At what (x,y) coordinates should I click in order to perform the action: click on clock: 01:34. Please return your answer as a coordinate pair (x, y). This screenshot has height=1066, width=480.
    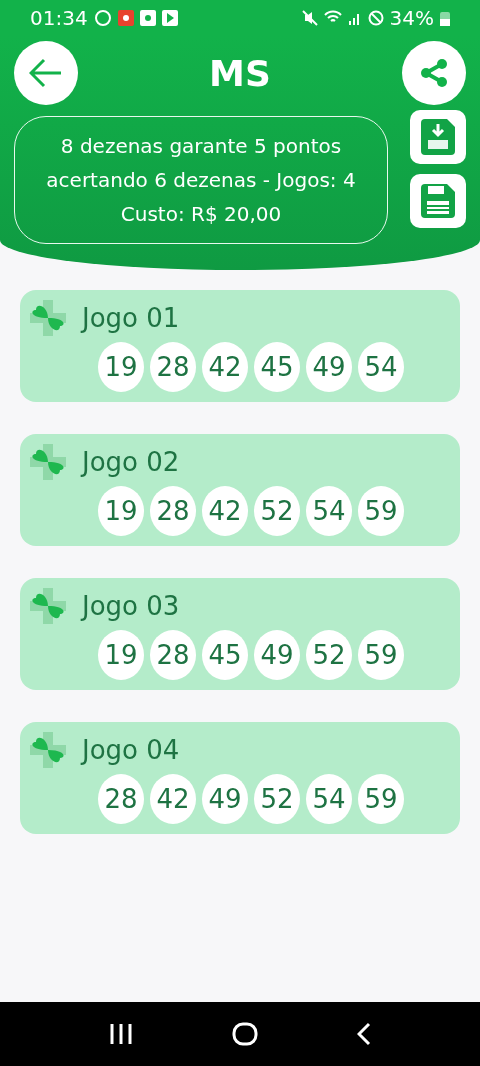
    Looking at the image, I should click on (59, 18).